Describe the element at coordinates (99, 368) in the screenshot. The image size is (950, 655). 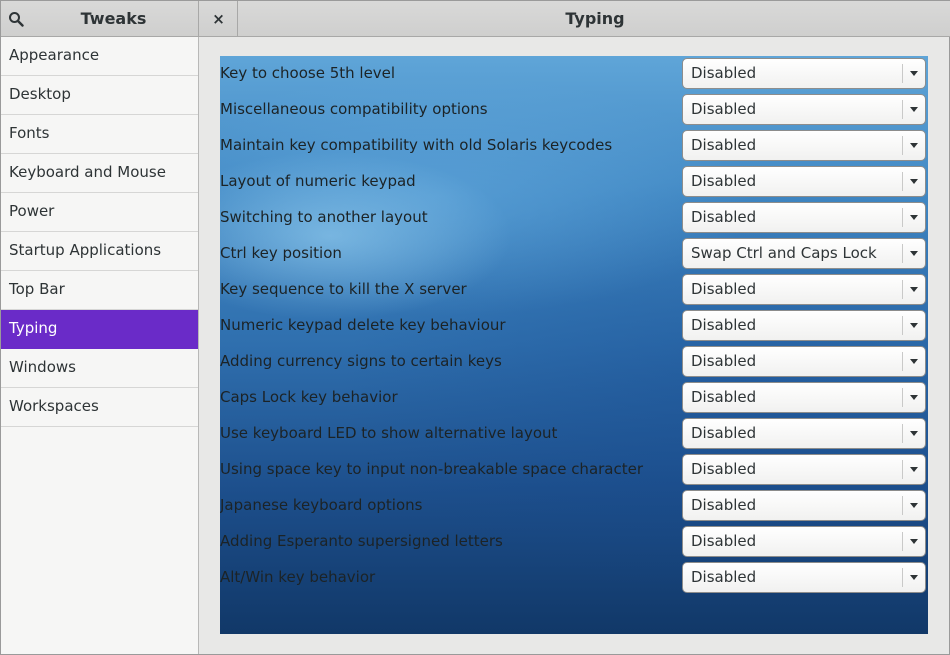
I see `sidebar-item-windows: Windows` at that location.